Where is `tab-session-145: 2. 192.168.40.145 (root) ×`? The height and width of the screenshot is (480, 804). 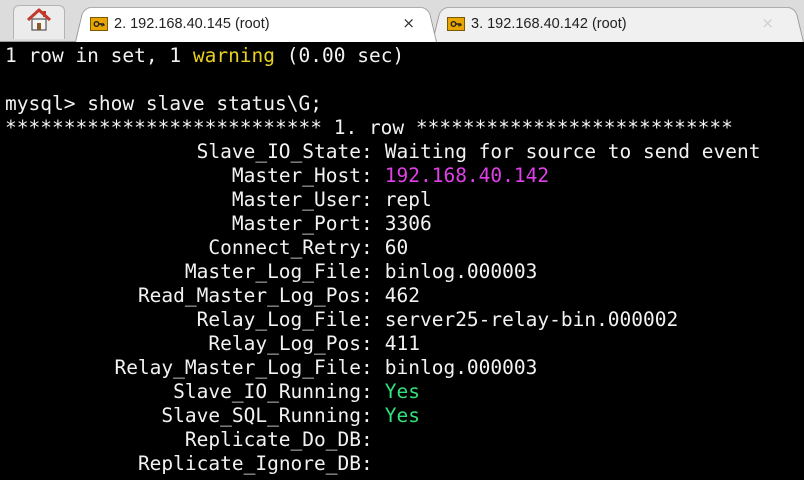
tab-session-145: 2. 192.168.40.145 (root) × is located at coordinates (256, 24).